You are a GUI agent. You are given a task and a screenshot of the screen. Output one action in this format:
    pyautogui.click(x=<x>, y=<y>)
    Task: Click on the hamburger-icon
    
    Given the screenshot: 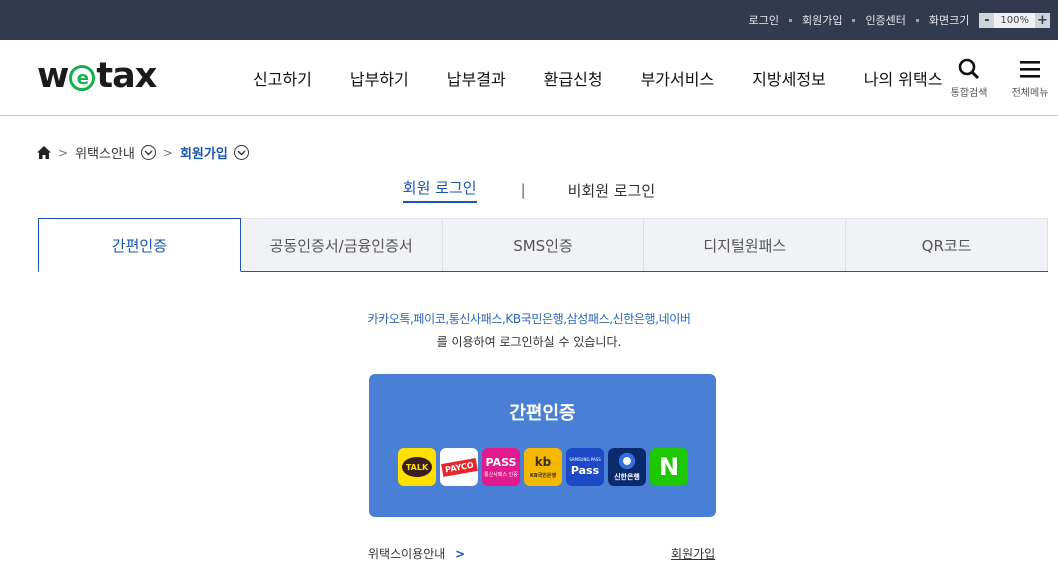 What is the action you would take?
    pyautogui.click(x=1030, y=69)
    